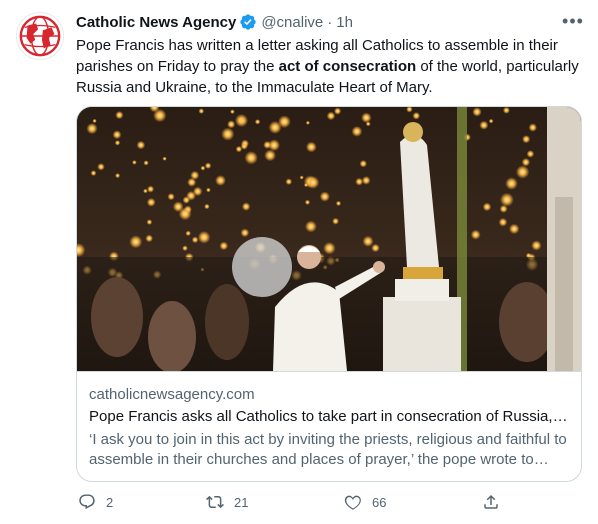  I want to click on cna-globe-logo-icon, so click(40, 36).